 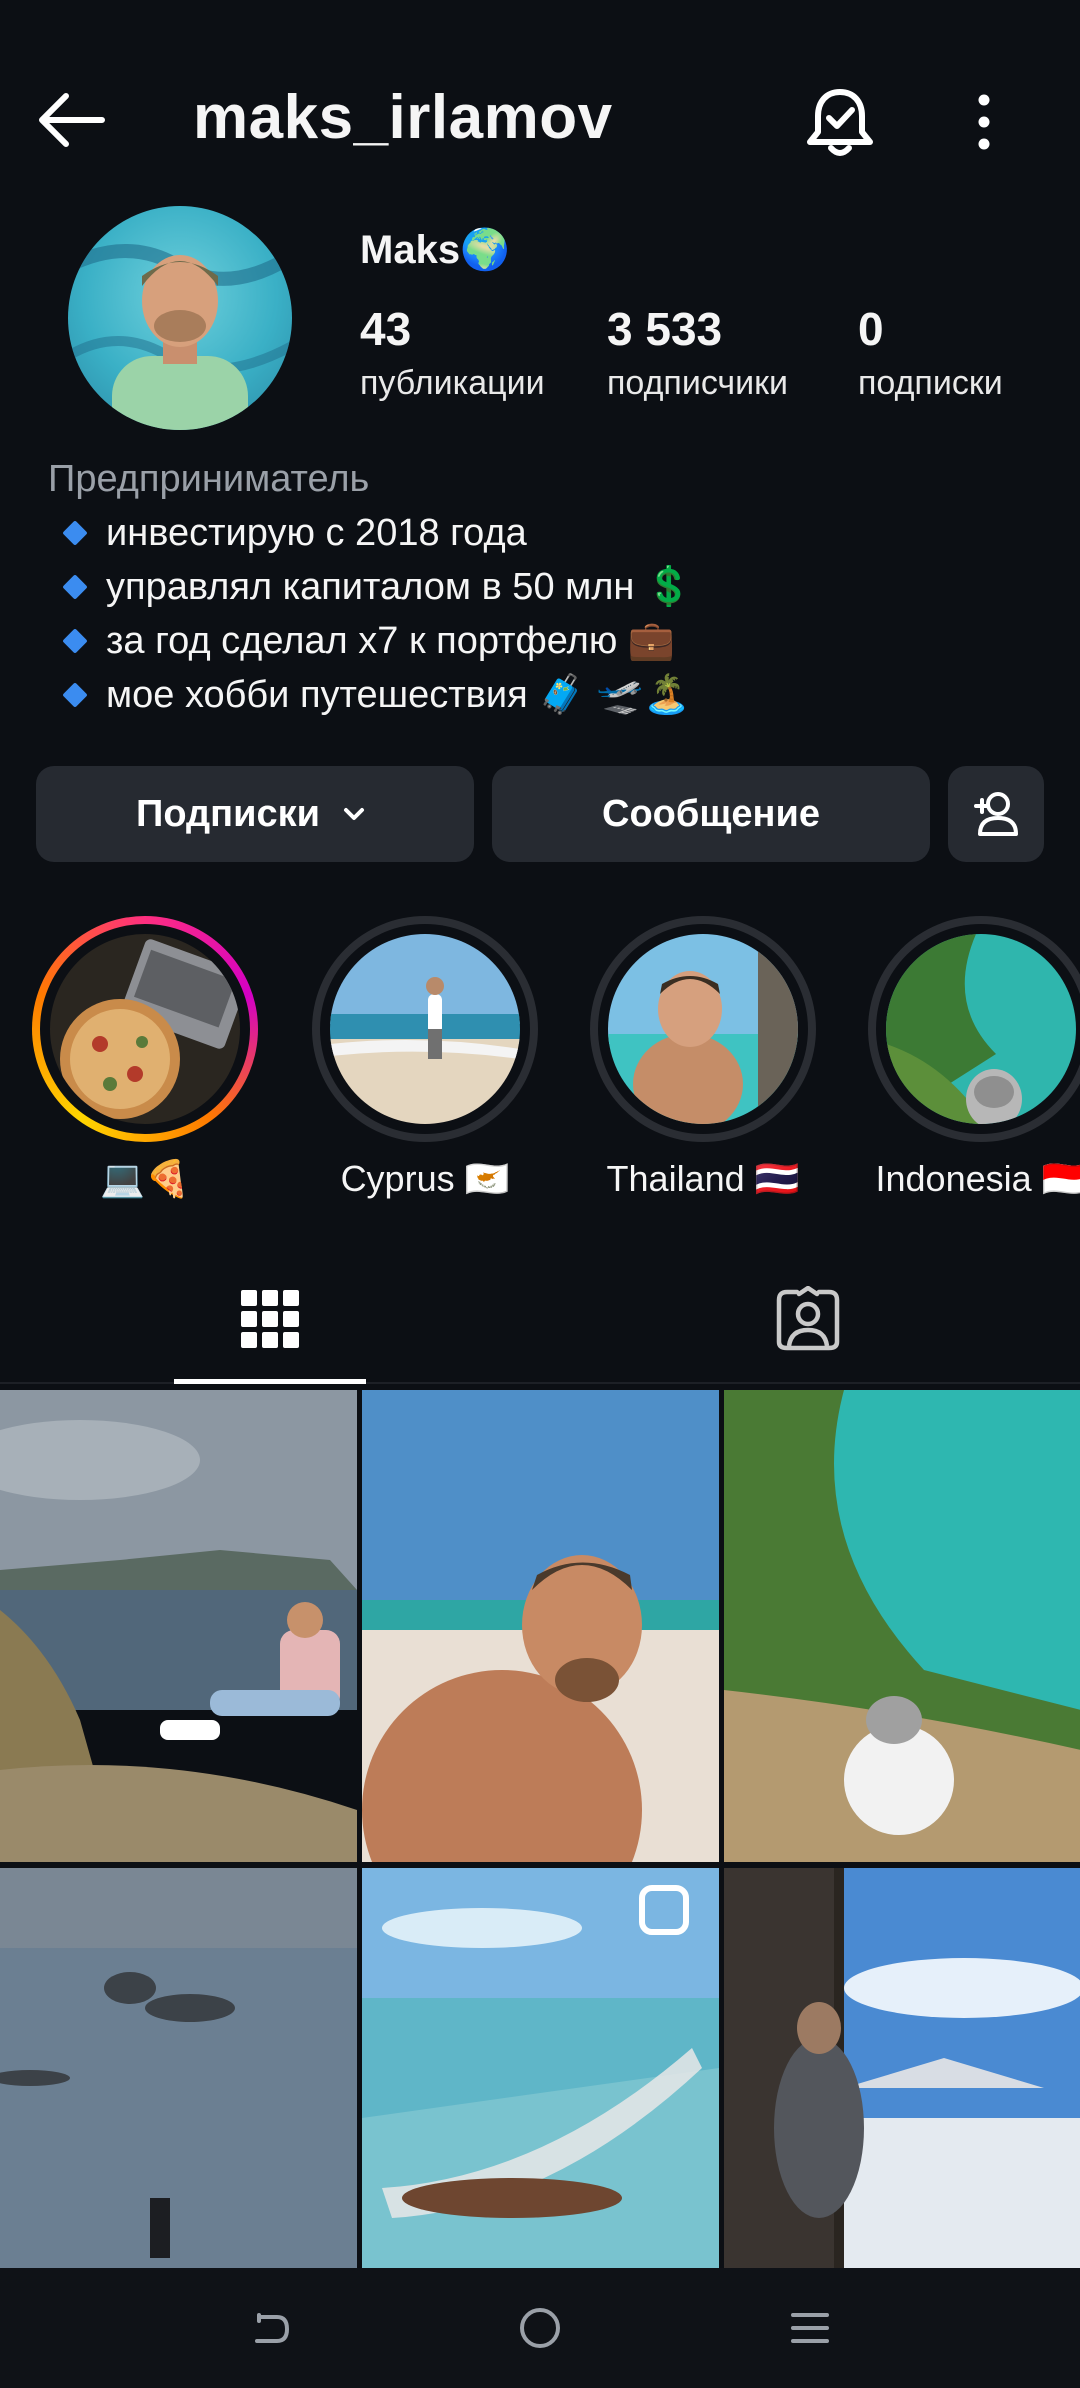 I want to click on highlight-label: Cyprus 🇨🇾, so click(x=425, y=1178).